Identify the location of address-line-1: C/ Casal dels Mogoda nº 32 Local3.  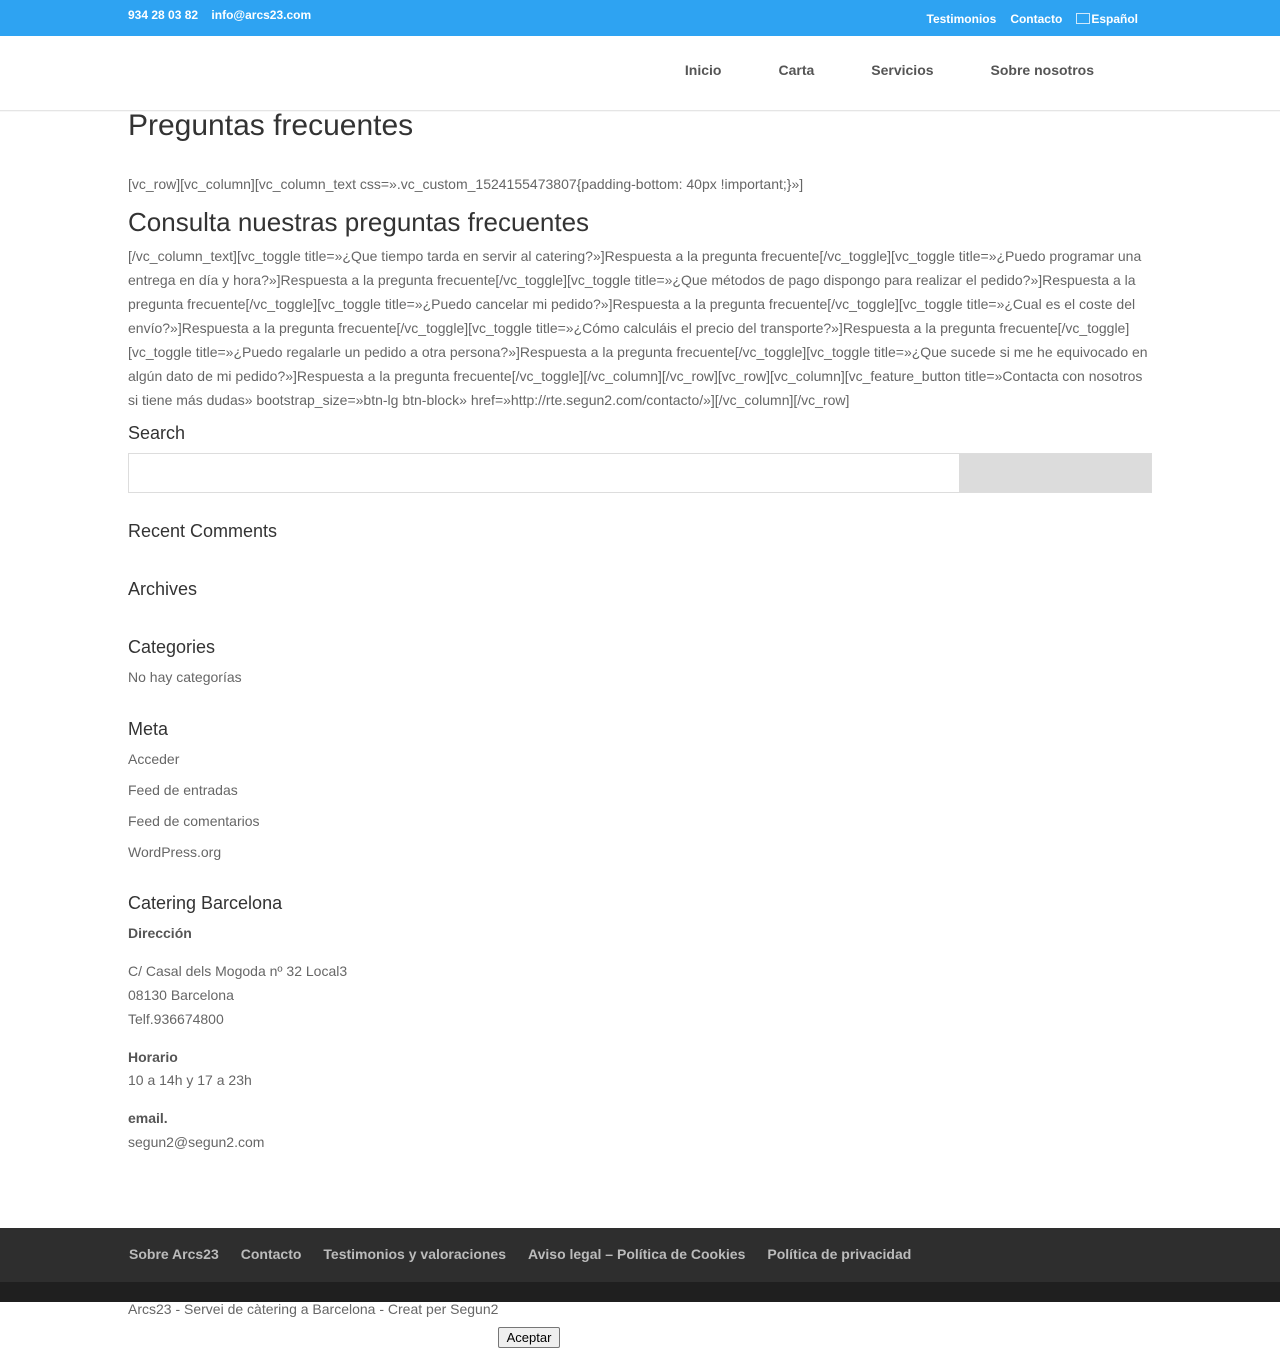
(238, 971).